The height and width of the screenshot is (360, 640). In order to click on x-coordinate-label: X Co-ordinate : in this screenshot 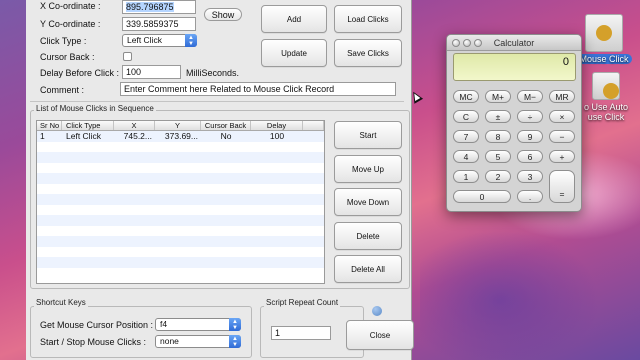, I will do `click(70, 6)`.